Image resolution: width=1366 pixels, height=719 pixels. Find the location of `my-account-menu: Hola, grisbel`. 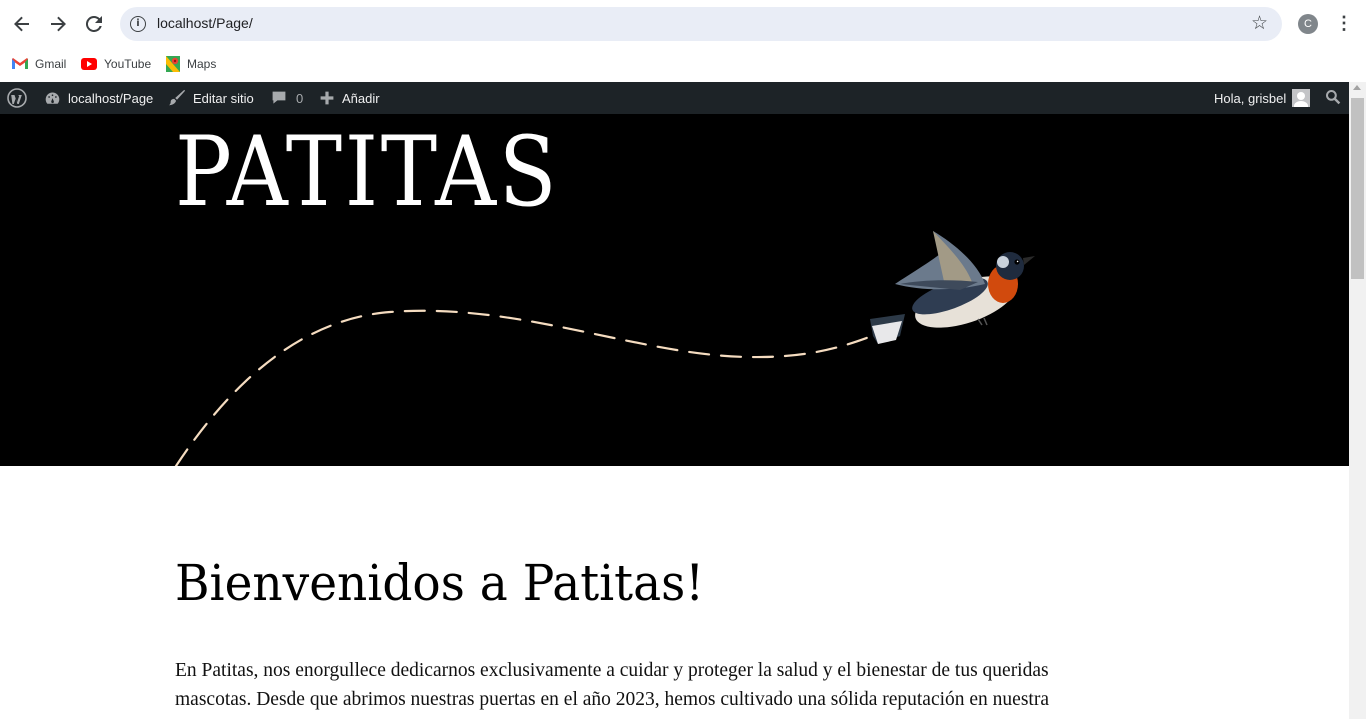

my-account-menu: Hola, grisbel is located at coordinates (1262, 98).